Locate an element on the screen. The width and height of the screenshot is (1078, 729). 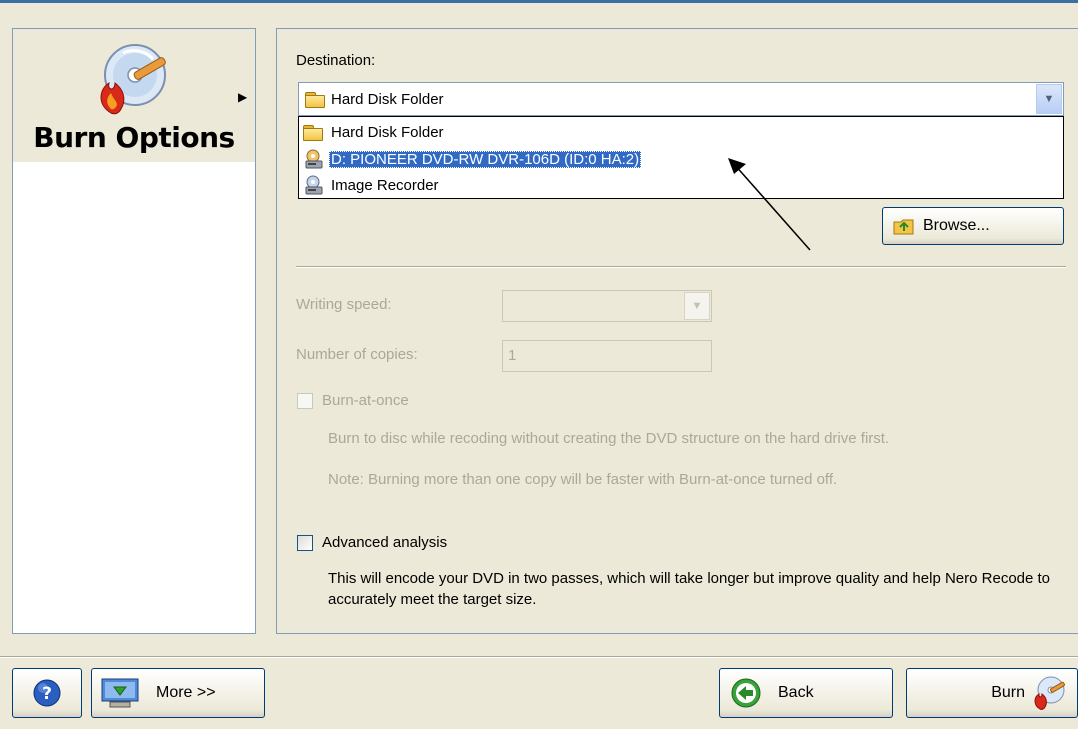
back-button: Back is located at coordinates (806, 693).